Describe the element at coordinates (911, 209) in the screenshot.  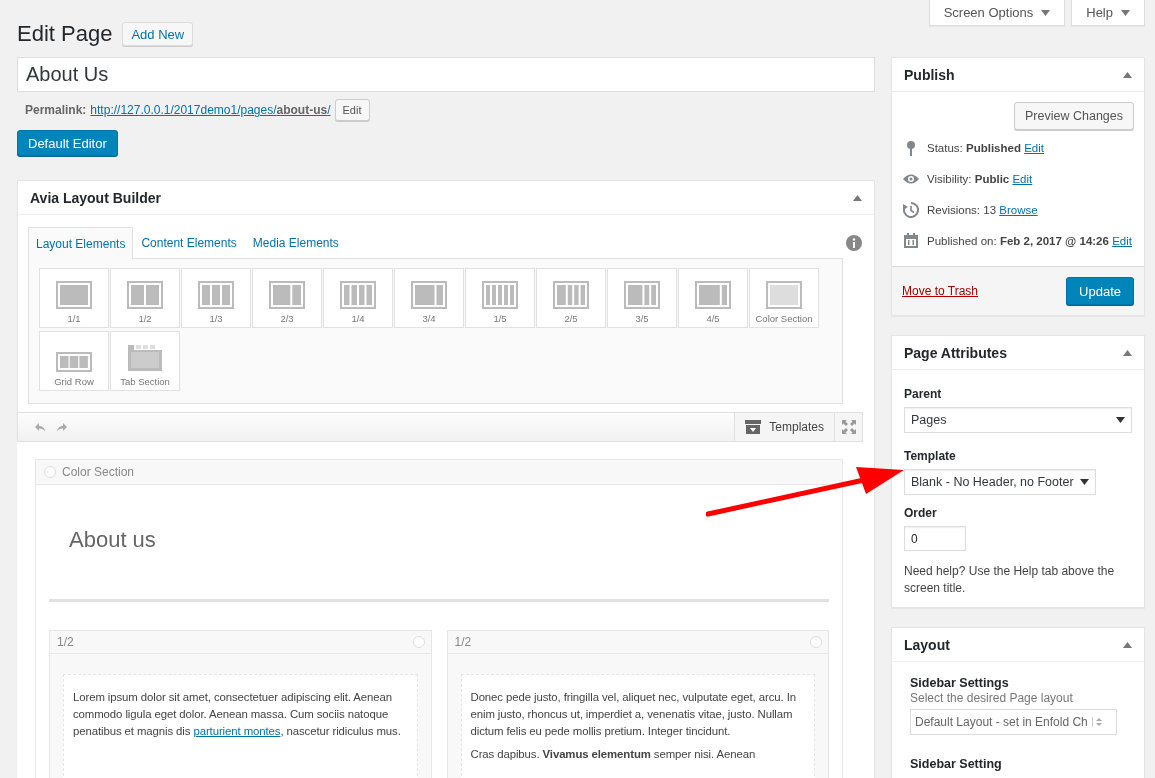
I see `history-icon` at that location.